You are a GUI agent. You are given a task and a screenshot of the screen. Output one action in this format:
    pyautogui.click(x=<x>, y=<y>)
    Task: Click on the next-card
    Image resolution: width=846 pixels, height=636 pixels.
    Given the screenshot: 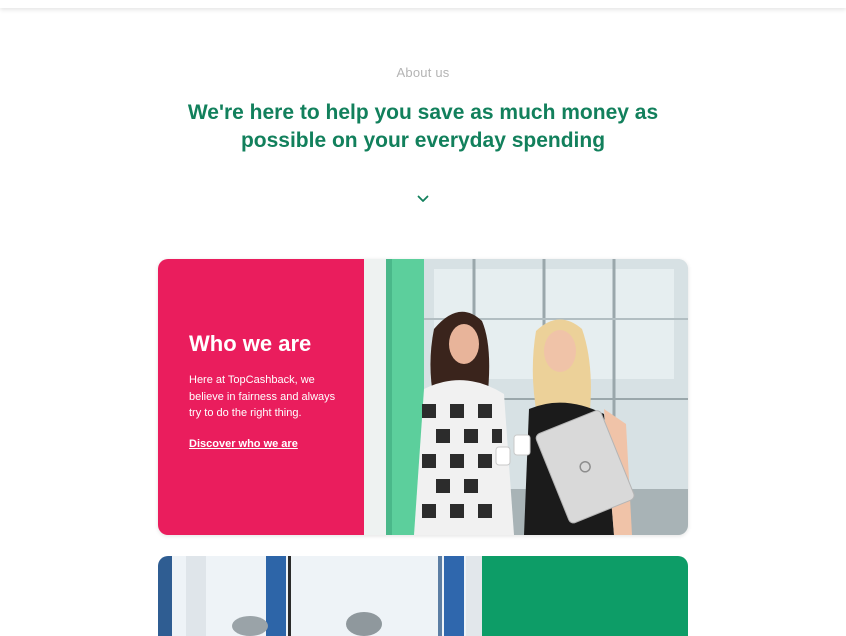 What is the action you would take?
    pyautogui.click(x=423, y=596)
    